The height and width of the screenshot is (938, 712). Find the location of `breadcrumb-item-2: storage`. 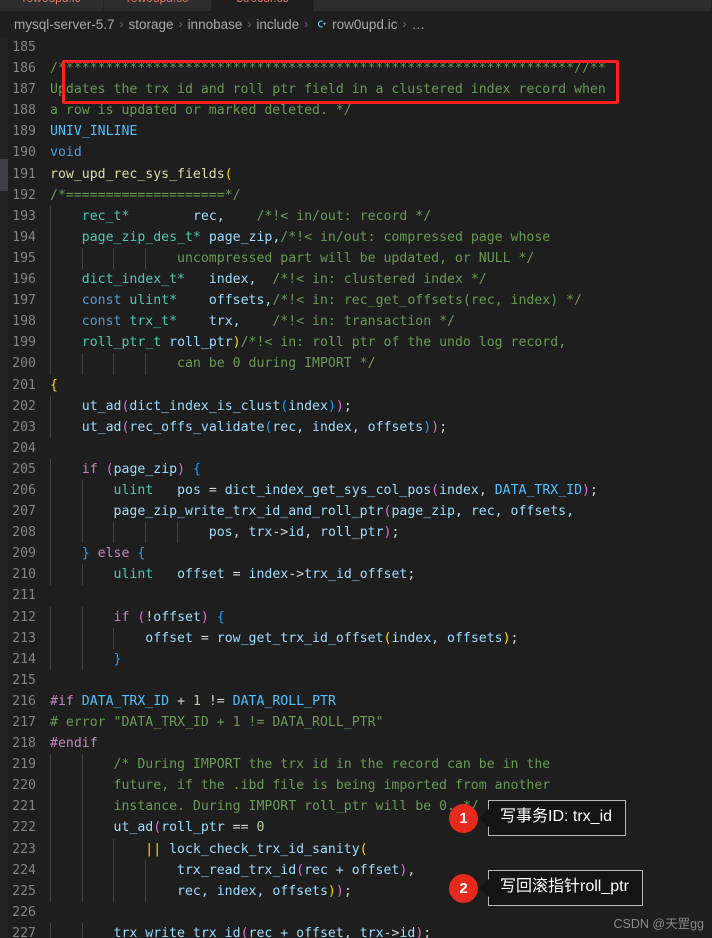

breadcrumb-item-2: storage is located at coordinates (151, 24).